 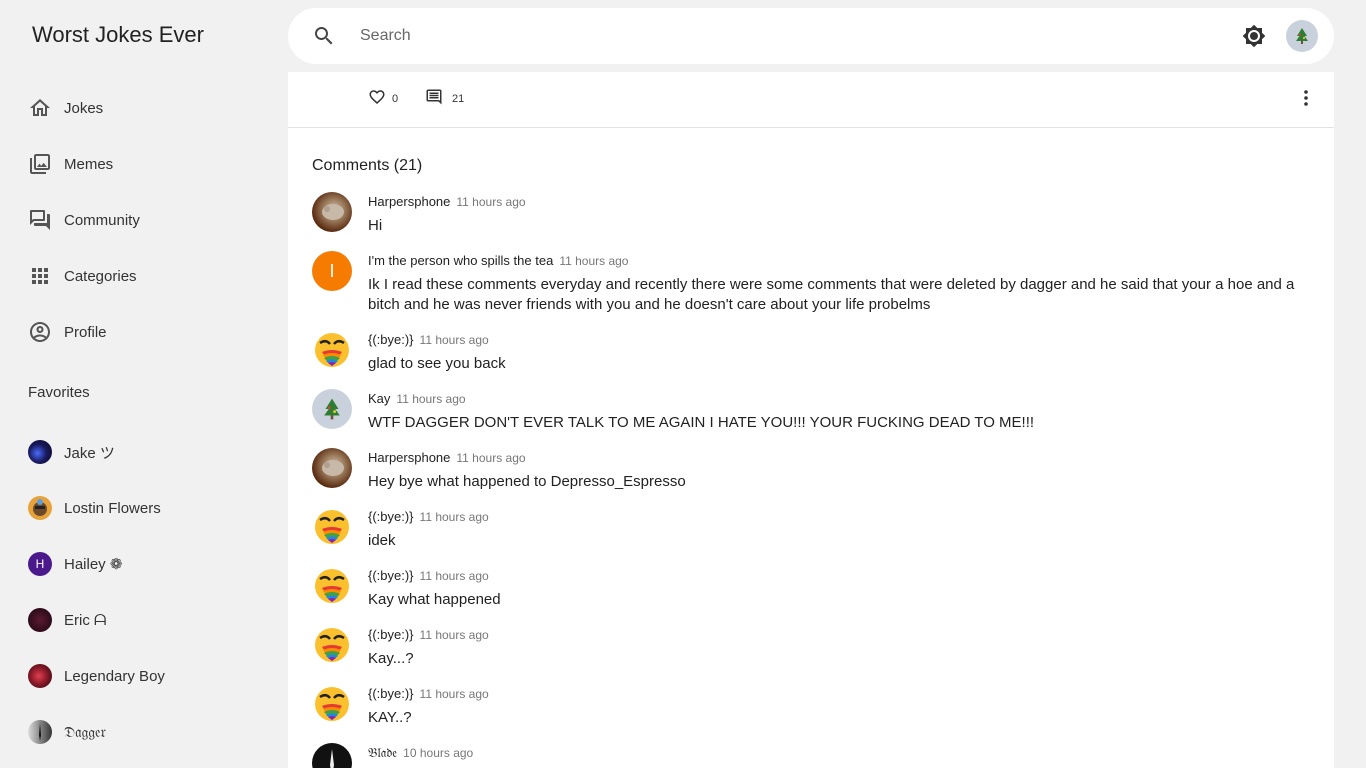 What do you see at coordinates (102, 220) in the screenshot?
I see `nav-label: Community` at bounding box center [102, 220].